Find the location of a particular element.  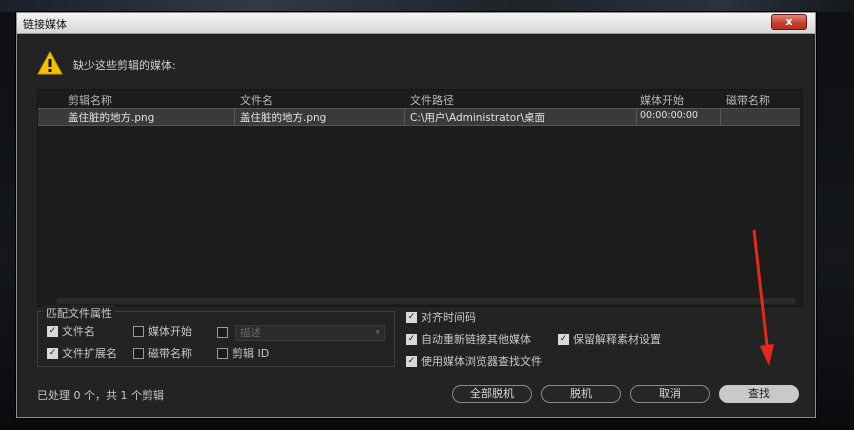

use-media-browser-checkbox: ✓ 使用媒体浏览器查找文件 is located at coordinates (474, 361).